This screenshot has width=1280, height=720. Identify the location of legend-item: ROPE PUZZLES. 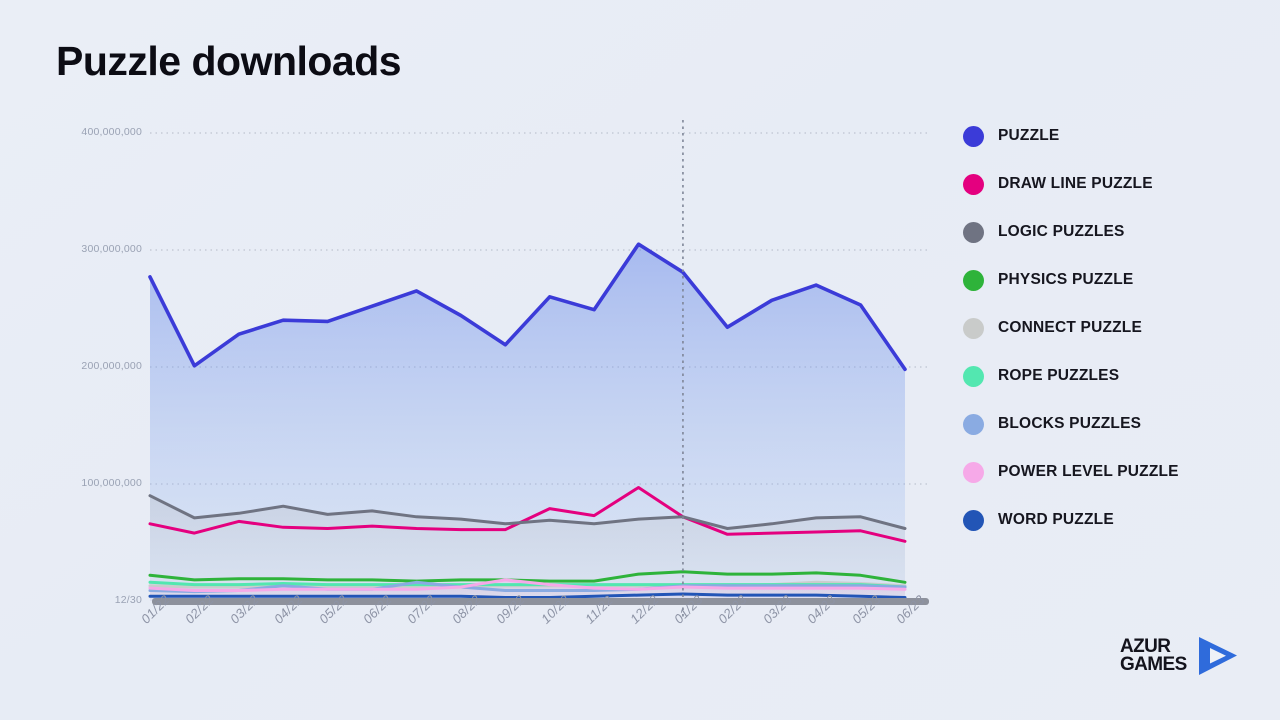
(1113, 376).